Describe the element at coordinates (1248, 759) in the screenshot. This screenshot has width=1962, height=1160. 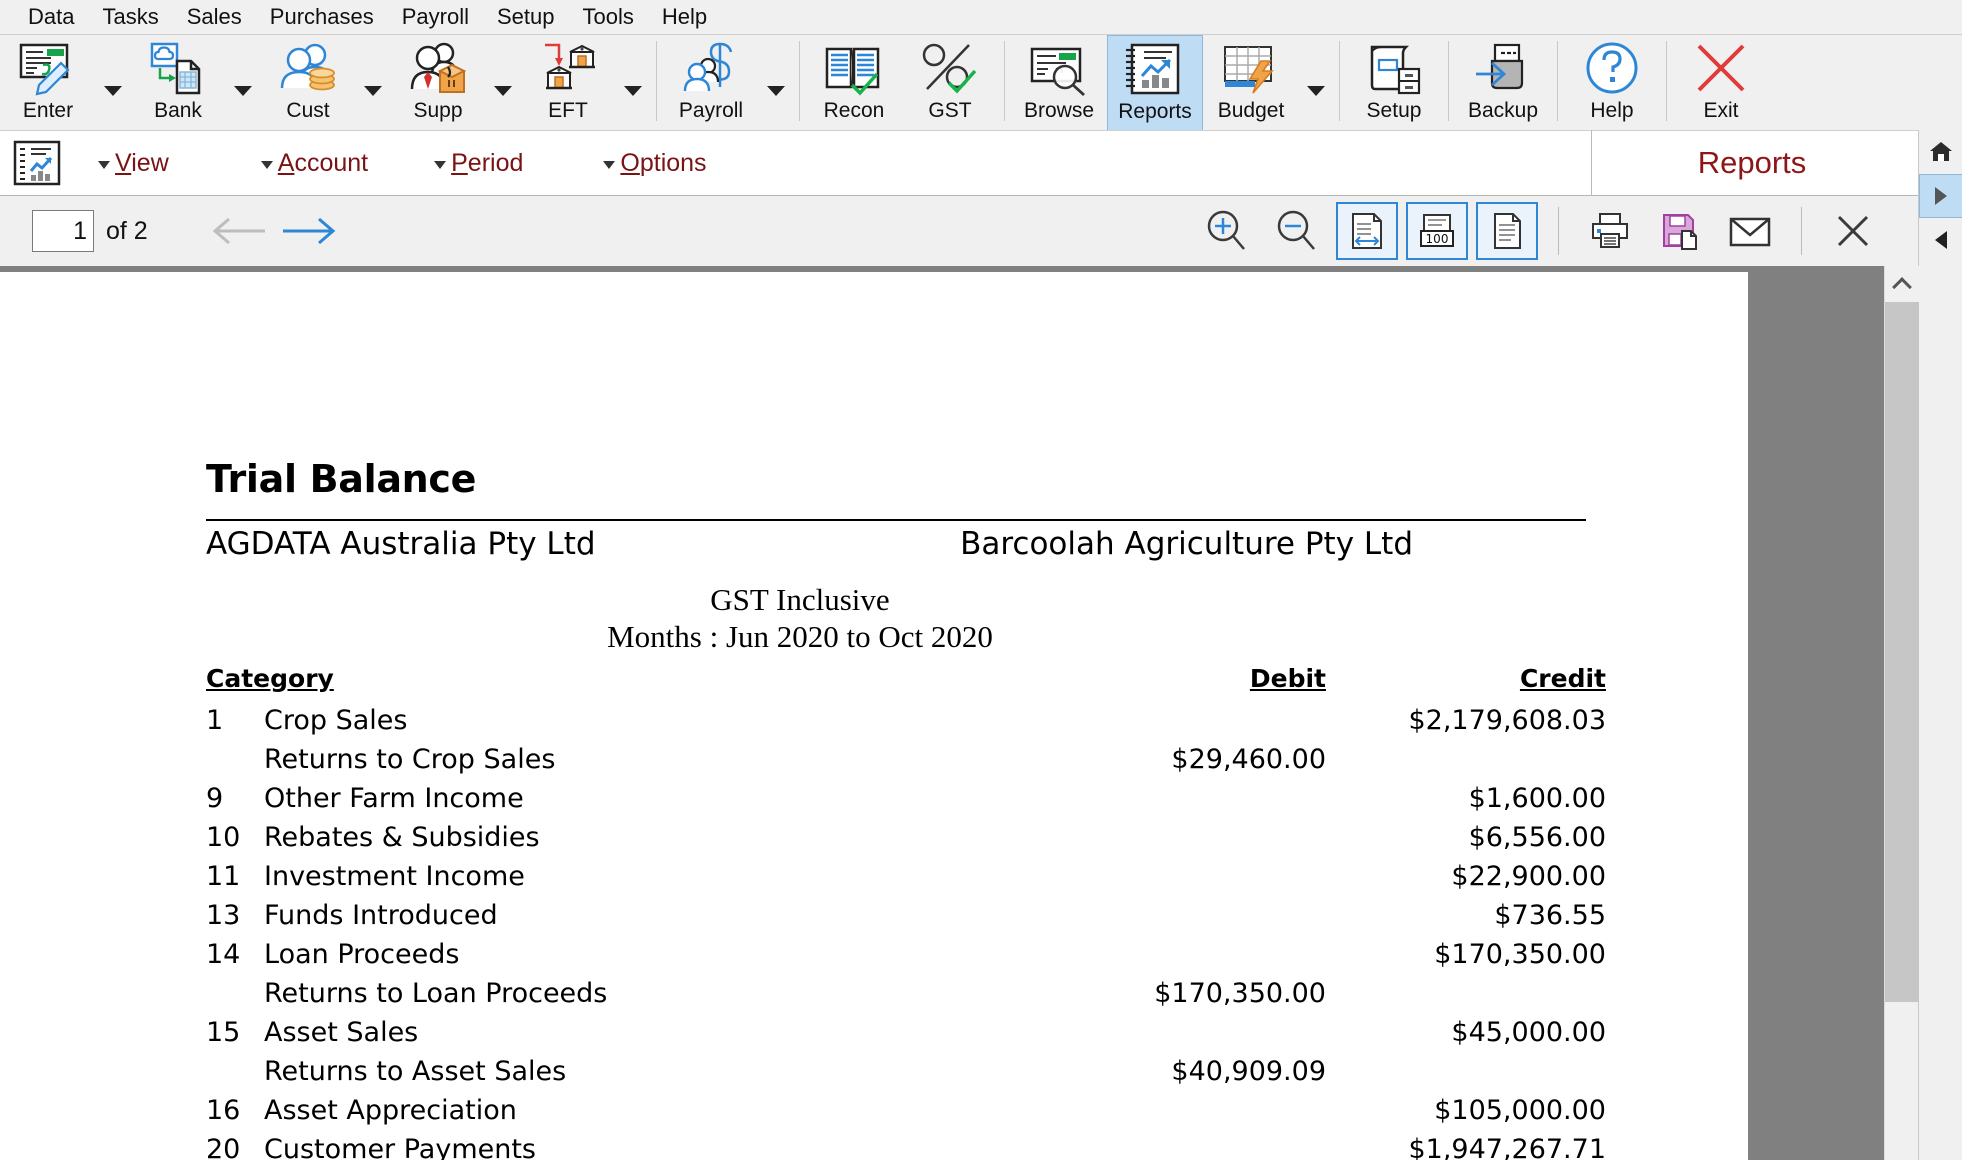
I see `cell-debit: $29,460.00` at that location.